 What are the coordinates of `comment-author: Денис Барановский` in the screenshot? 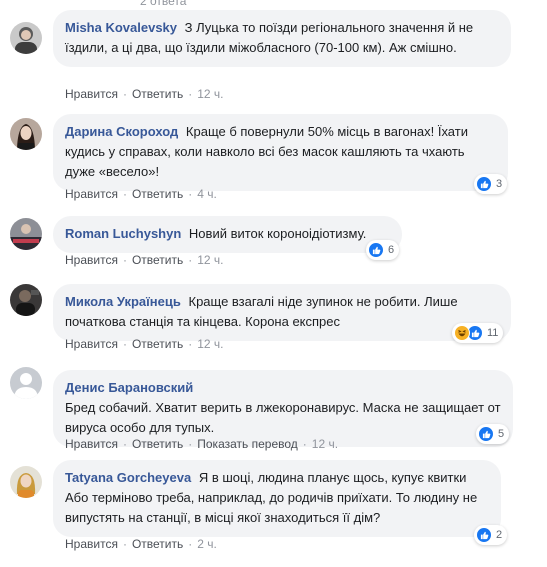 It's located at (129, 387).